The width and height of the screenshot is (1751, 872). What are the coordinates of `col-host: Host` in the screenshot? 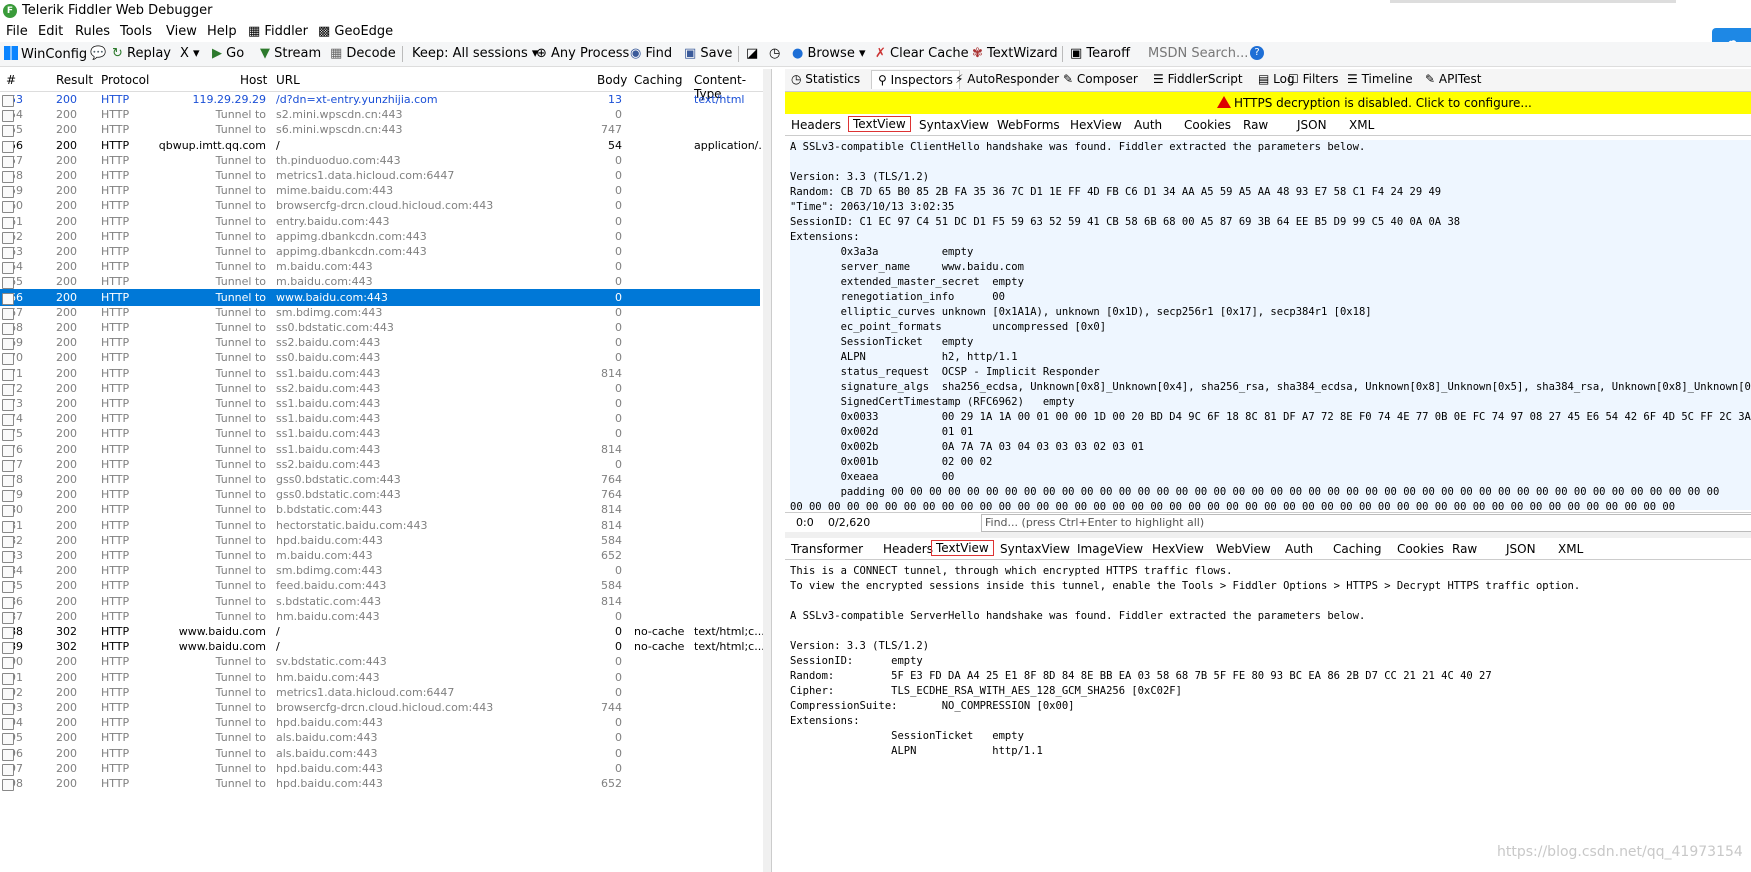 It's located at (253, 80).